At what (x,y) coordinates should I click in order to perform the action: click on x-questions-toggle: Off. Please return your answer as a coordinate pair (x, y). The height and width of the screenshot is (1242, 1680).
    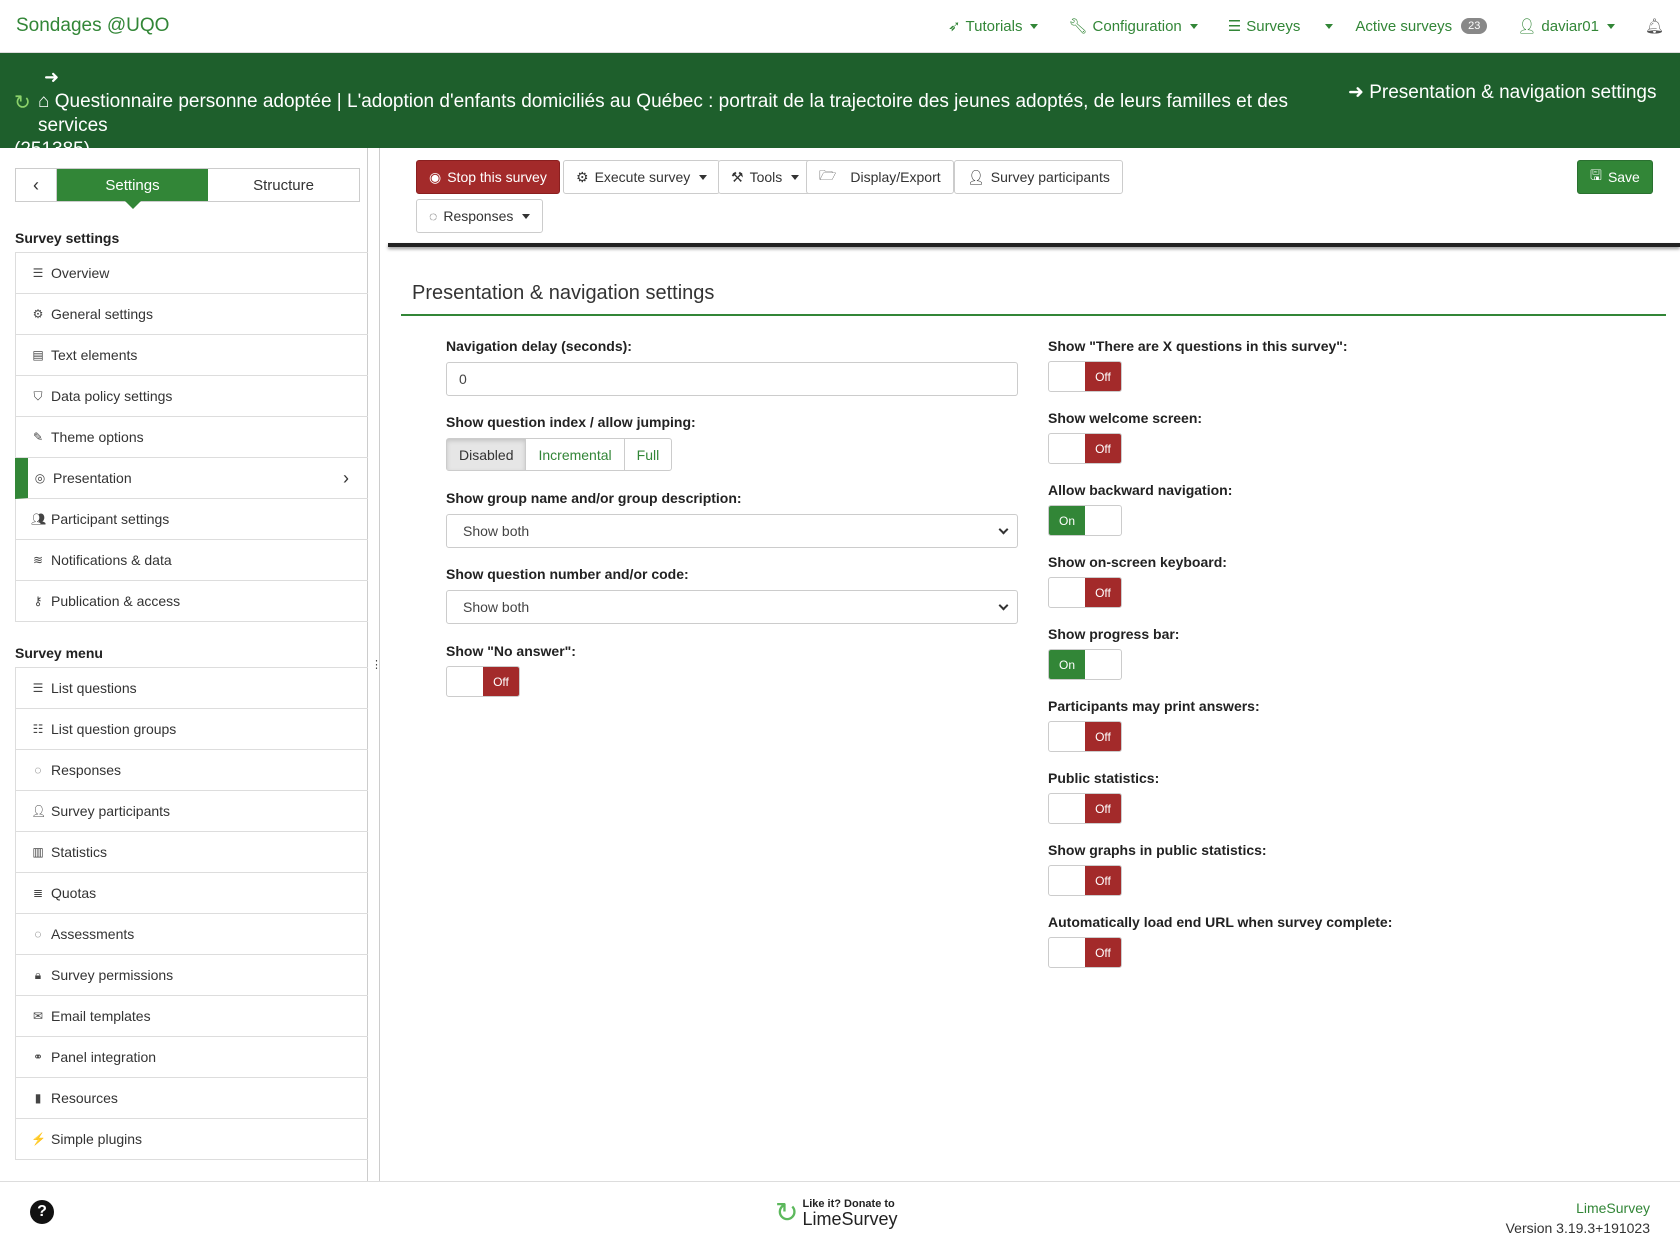
    Looking at the image, I should click on (1085, 376).